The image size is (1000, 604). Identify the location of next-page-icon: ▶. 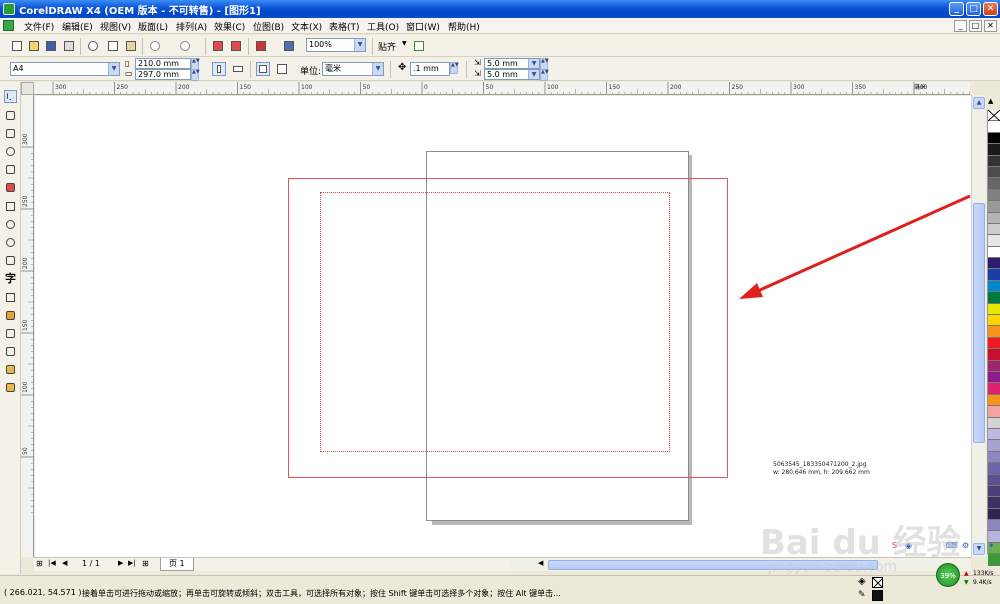
(120, 563).